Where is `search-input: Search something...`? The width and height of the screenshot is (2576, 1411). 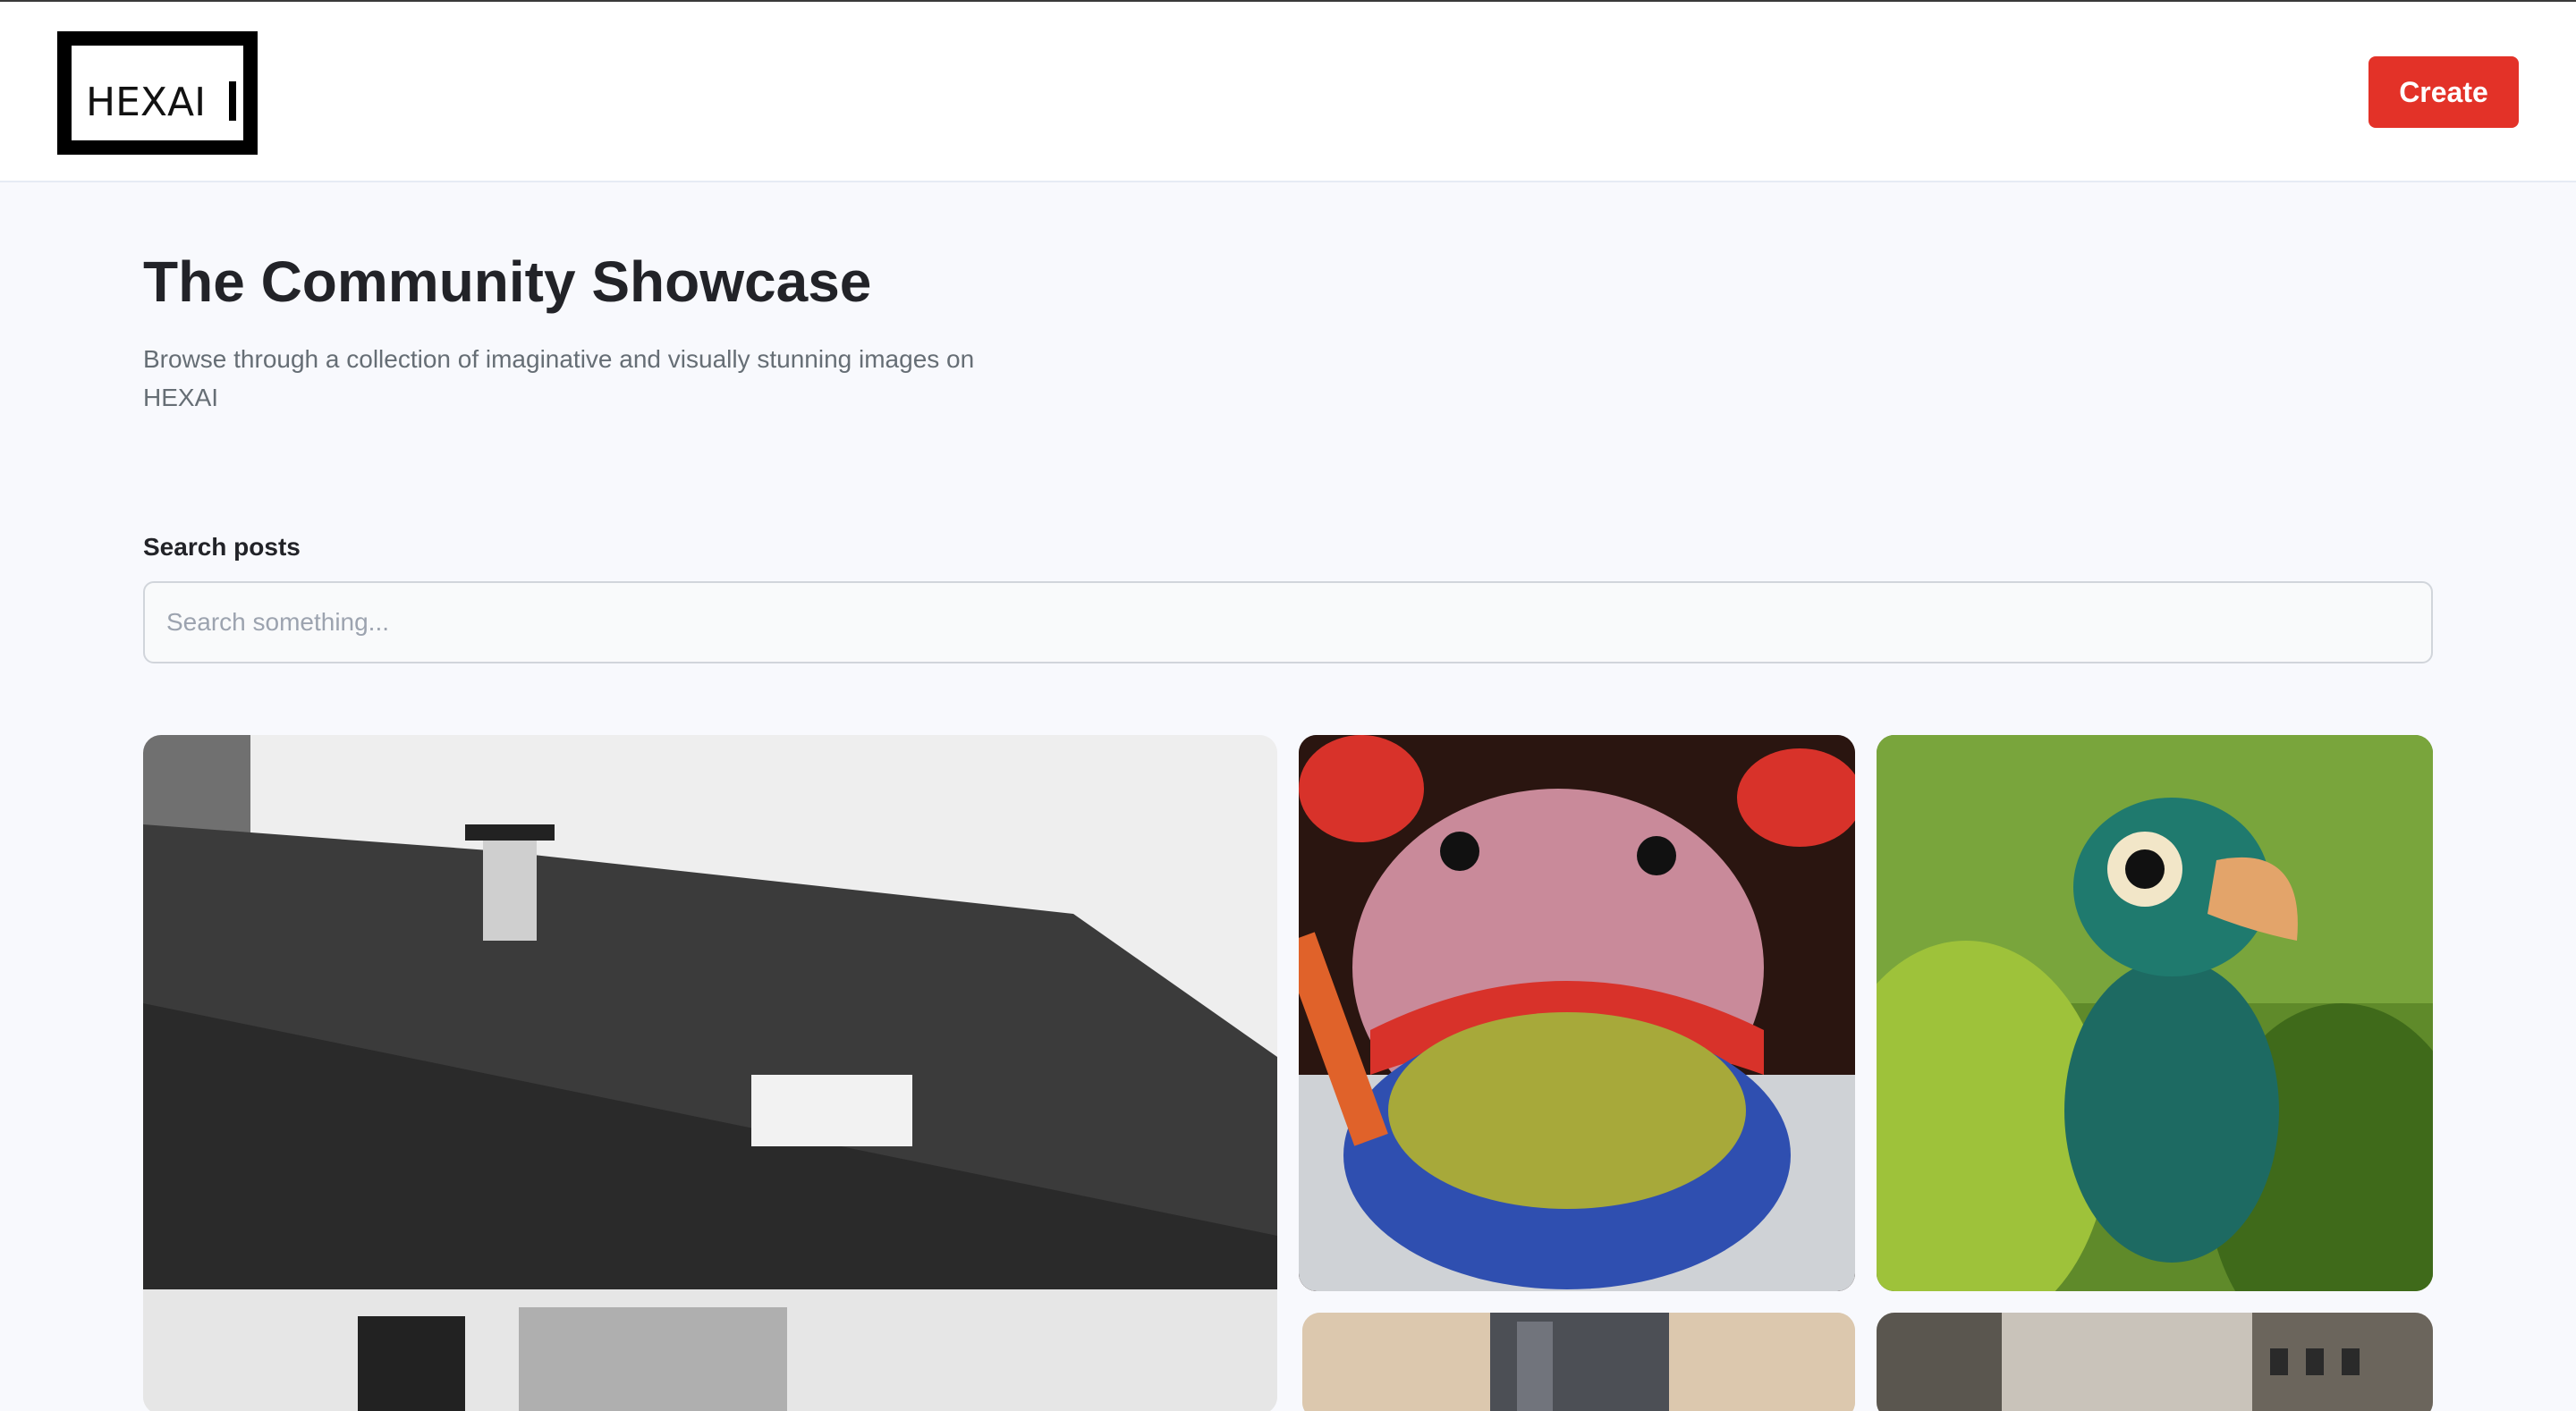 search-input: Search something... is located at coordinates (1288, 622).